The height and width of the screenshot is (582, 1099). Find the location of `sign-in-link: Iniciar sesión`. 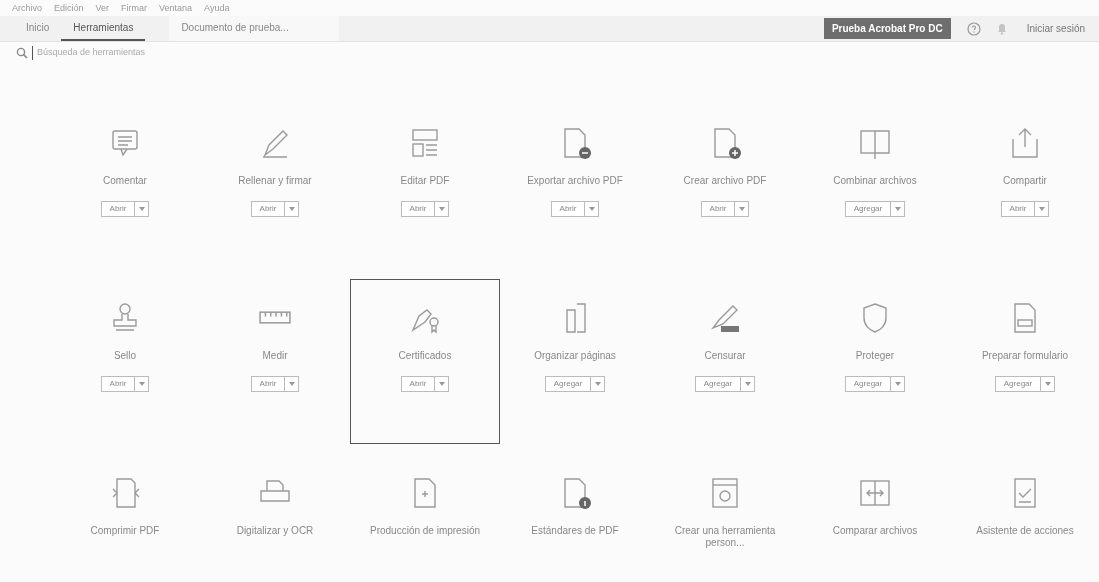

sign-in-link: Iniciar sesión is located at coordinates (1055, 28).